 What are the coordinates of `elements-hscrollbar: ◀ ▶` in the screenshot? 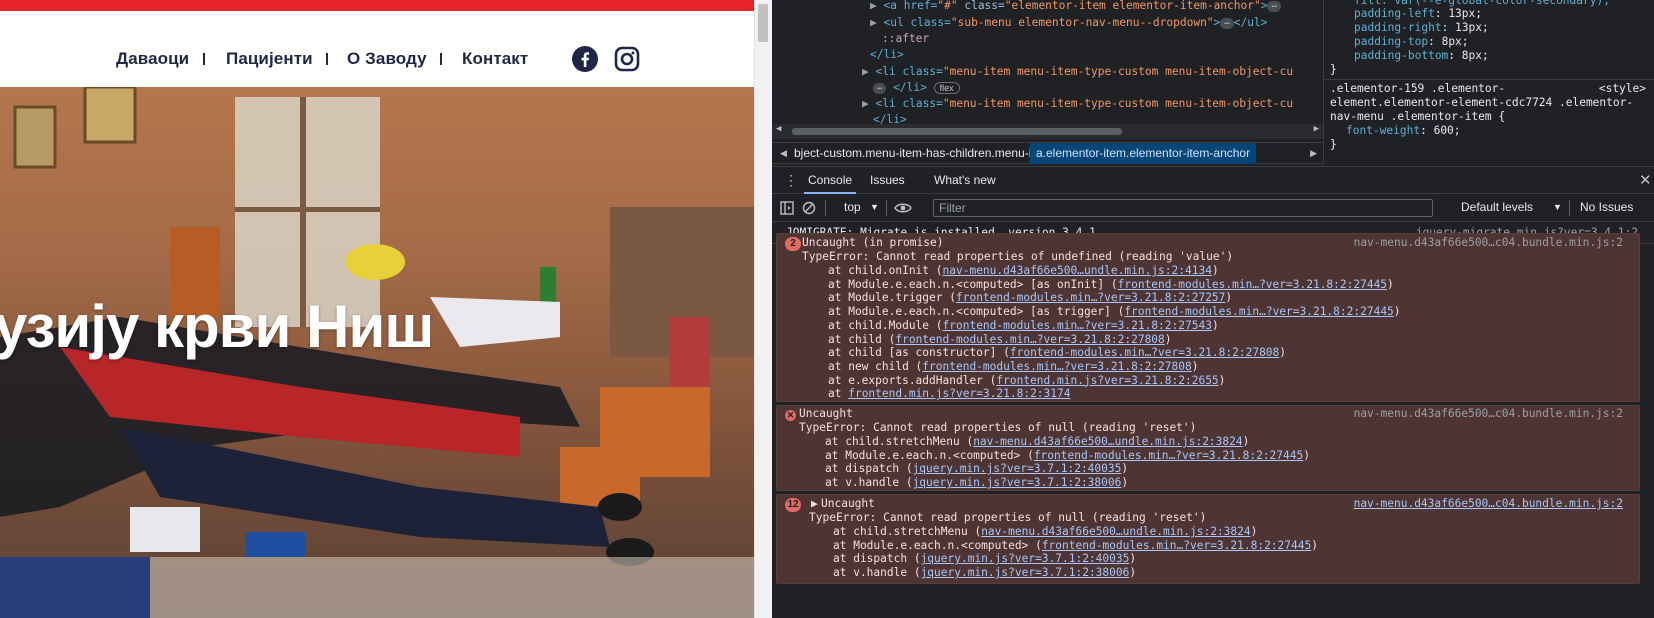 It's located at (1047, 131).